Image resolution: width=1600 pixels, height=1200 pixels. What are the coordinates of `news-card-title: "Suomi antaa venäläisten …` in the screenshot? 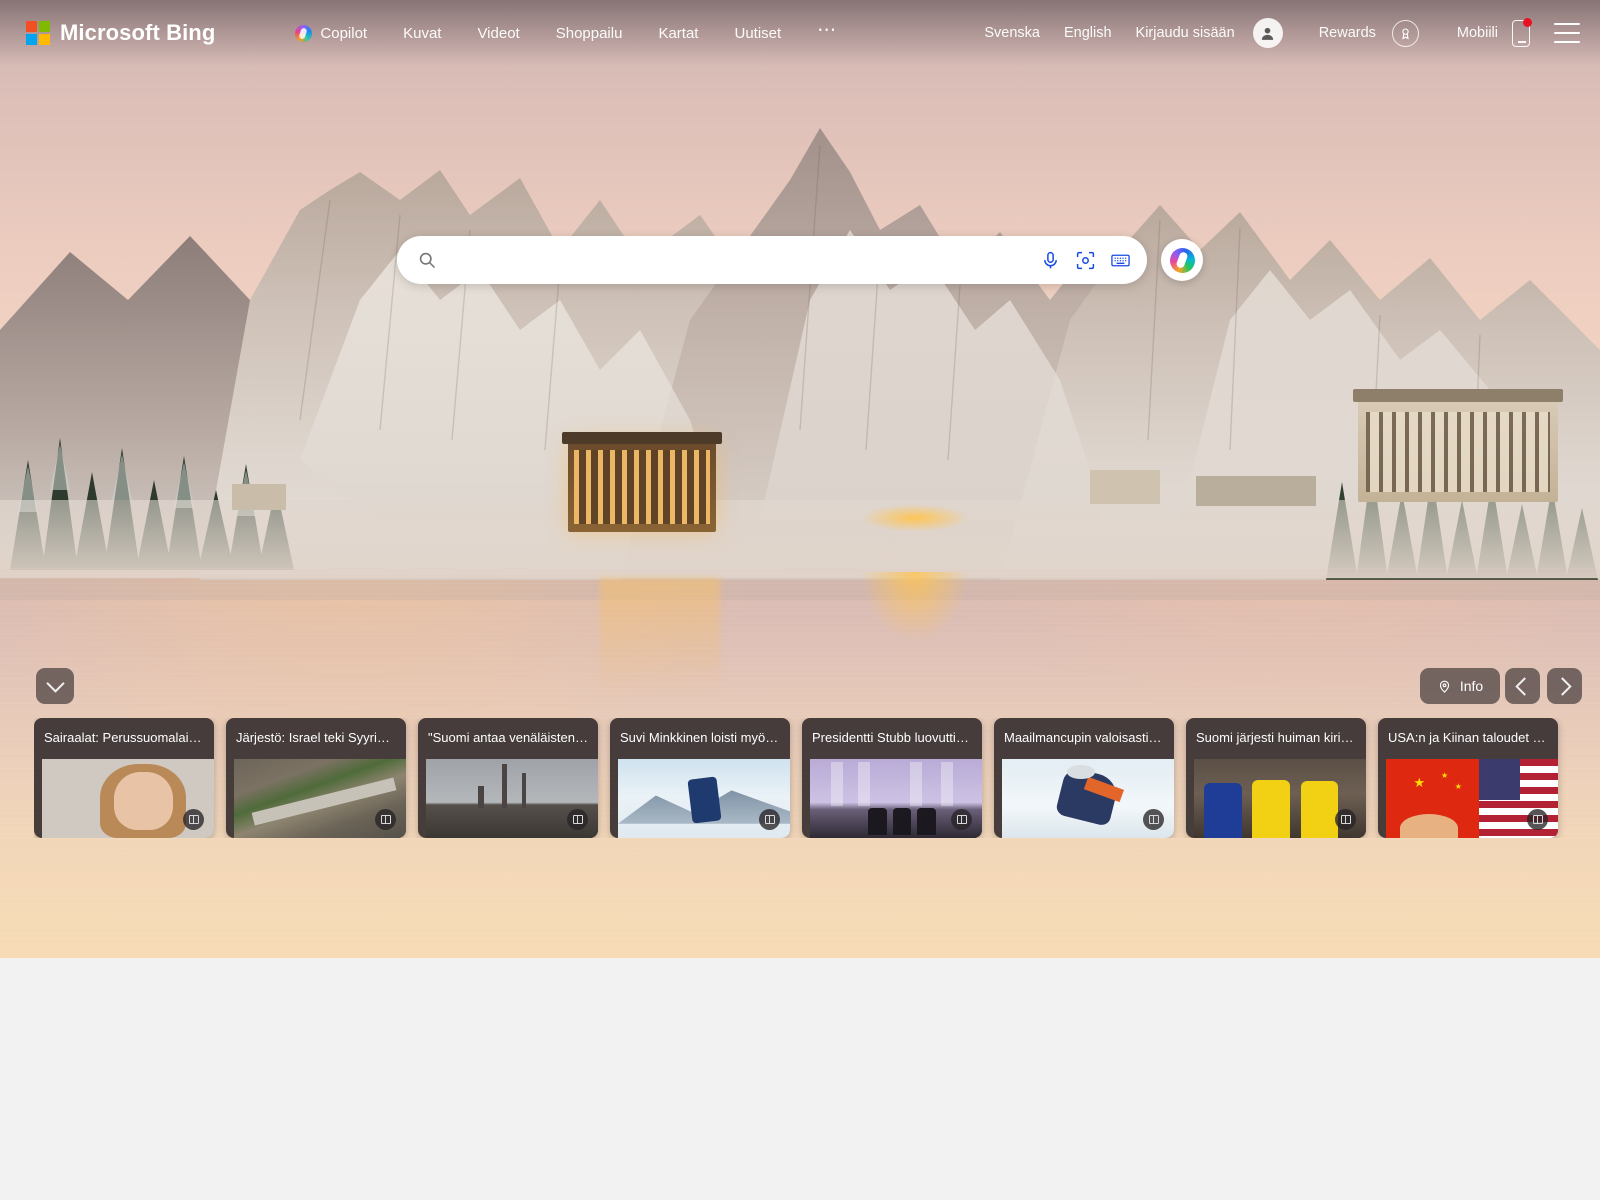 It's located at (510, 737).